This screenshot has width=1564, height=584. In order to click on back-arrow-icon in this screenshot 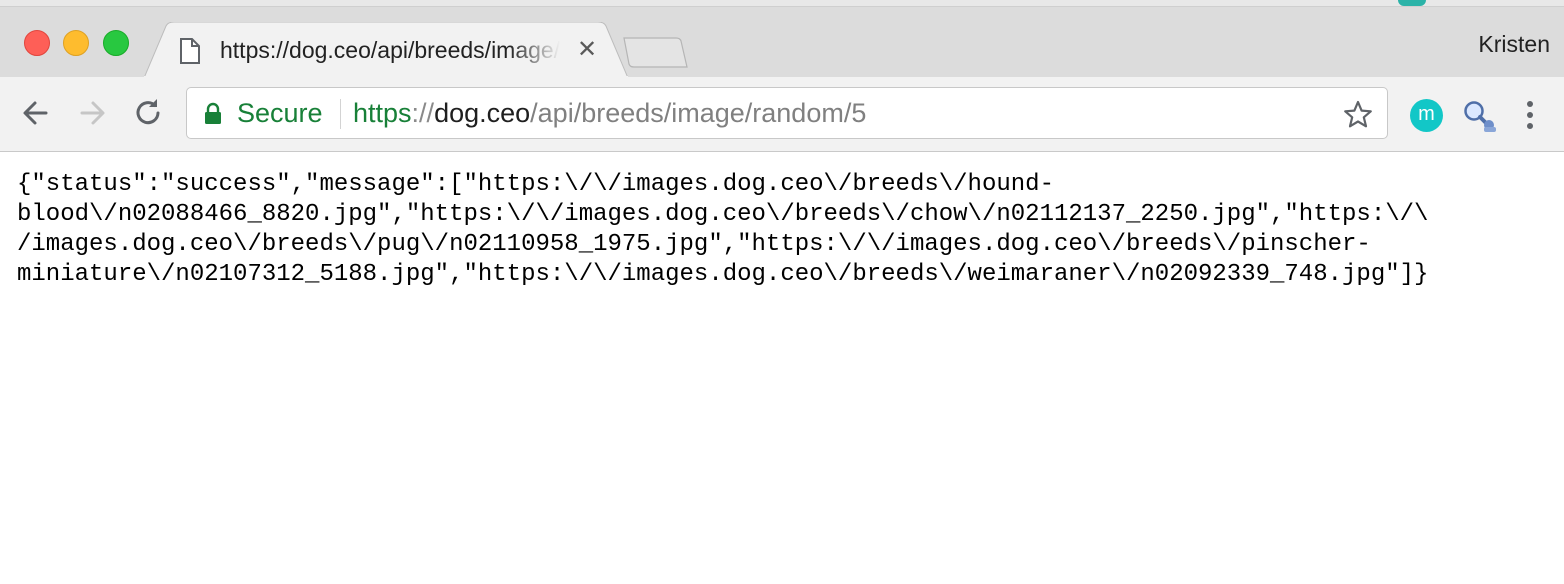, I will do `click(36, 113)`.